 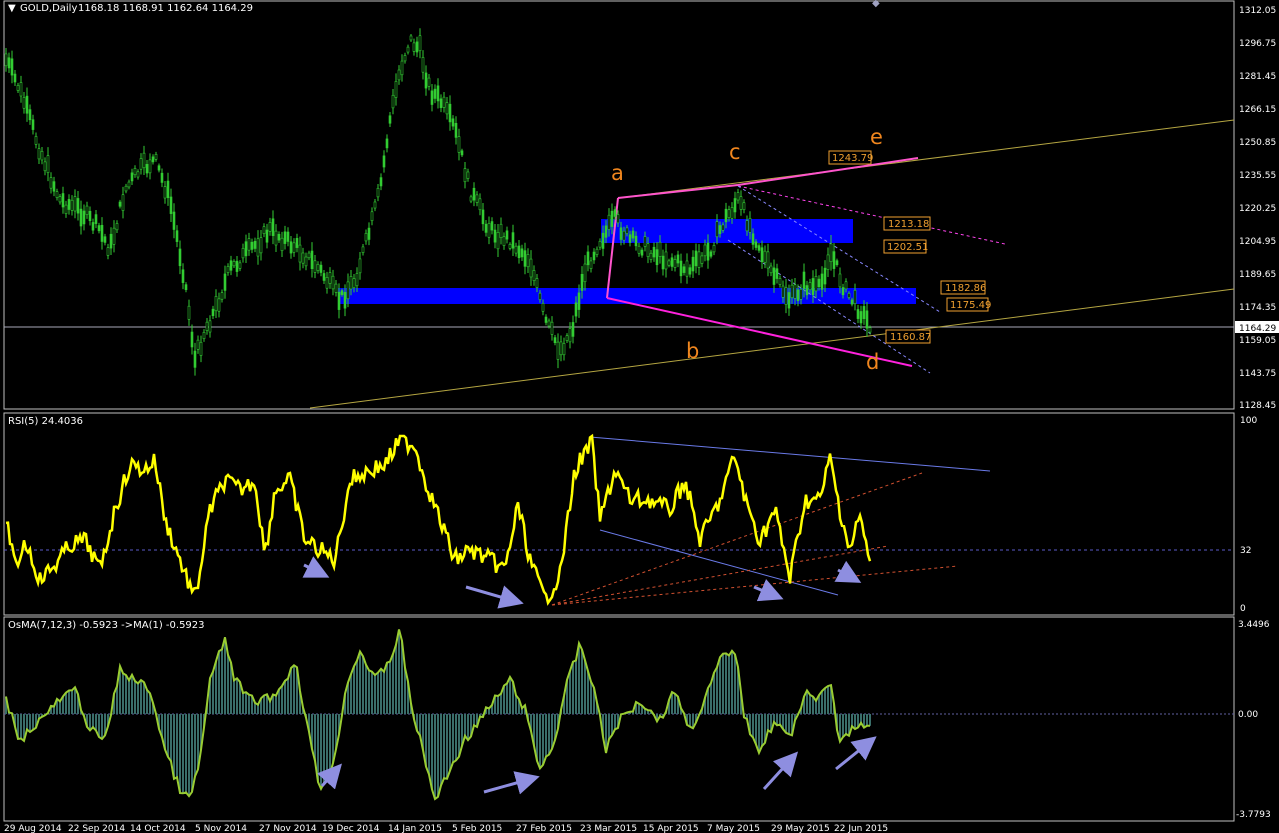 What do you see at coordinates (1257, 143) in the screenshot?
I see `price-tick: 1250.85` at bounding box center [1257, 143].